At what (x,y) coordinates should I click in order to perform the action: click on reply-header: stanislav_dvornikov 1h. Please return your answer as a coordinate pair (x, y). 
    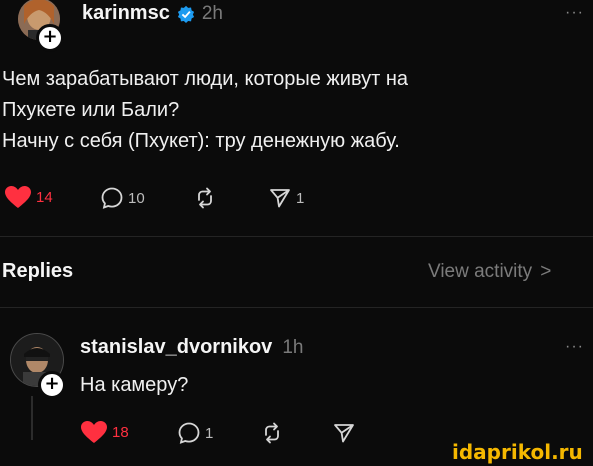
    Looking at the image, I should click on (191, 347).